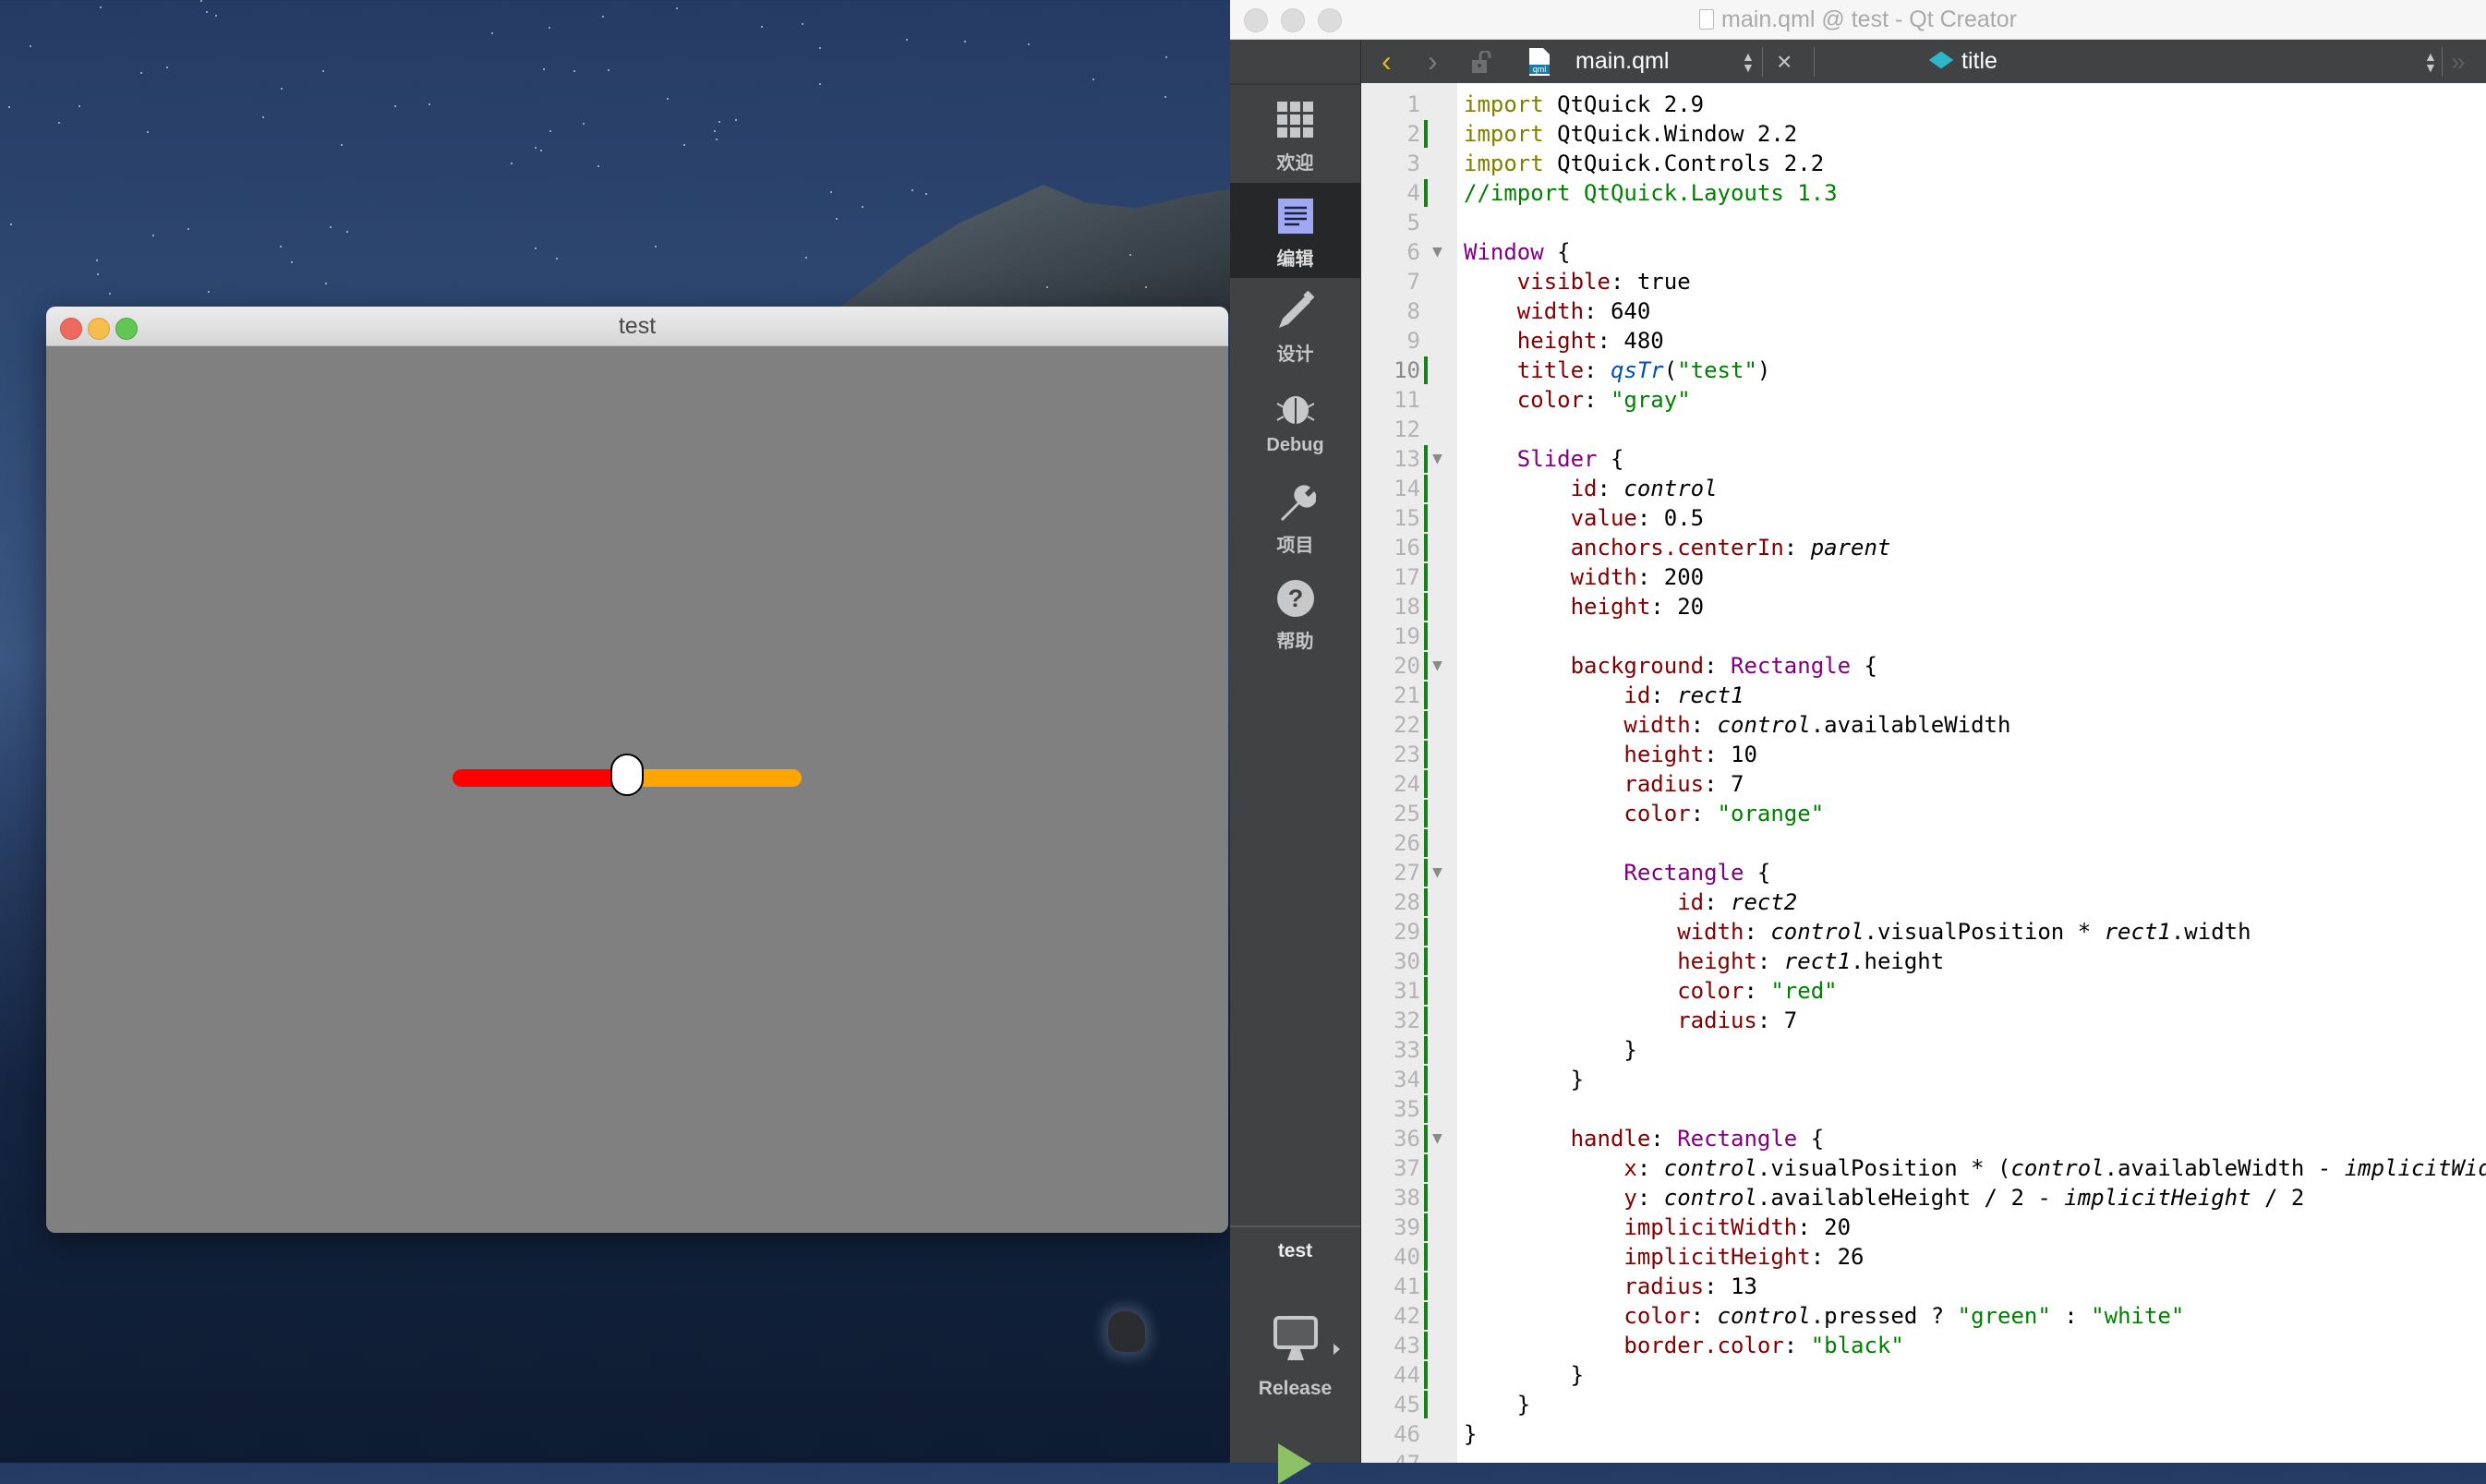 Image resolution: width=2486 pixels, height=1484 pixels. Describe the element at coordinates (1482, 62) in the screenshot. I see `unlock-icon` at that location.